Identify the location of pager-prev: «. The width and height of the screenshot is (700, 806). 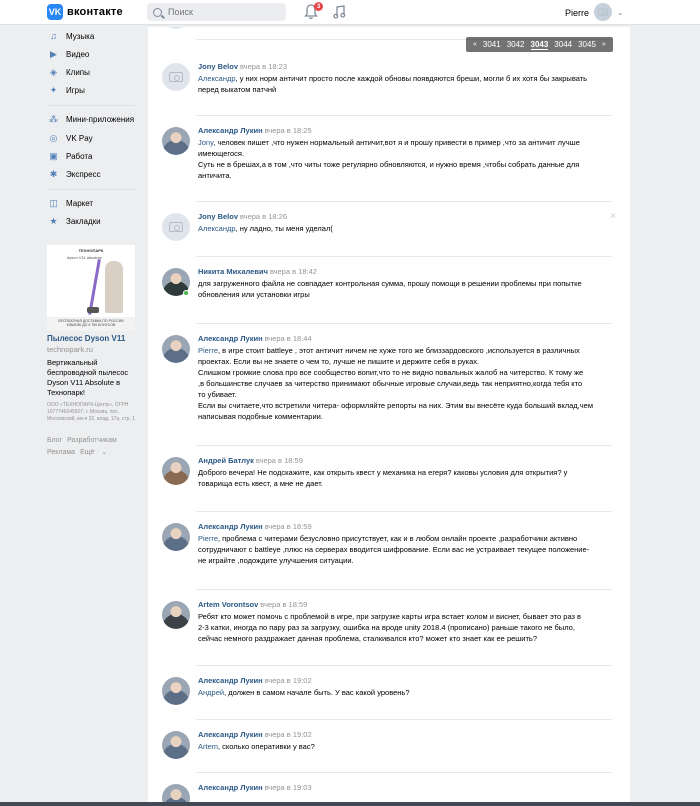
(475, 44).